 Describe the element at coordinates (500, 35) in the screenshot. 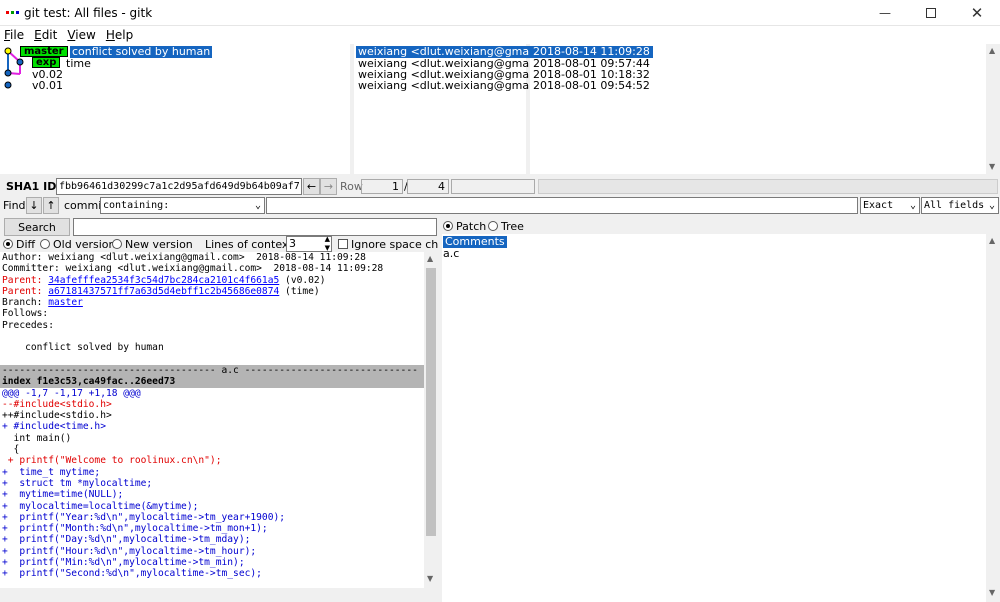

I see `menu-bar: File Edit View Help` at that location.